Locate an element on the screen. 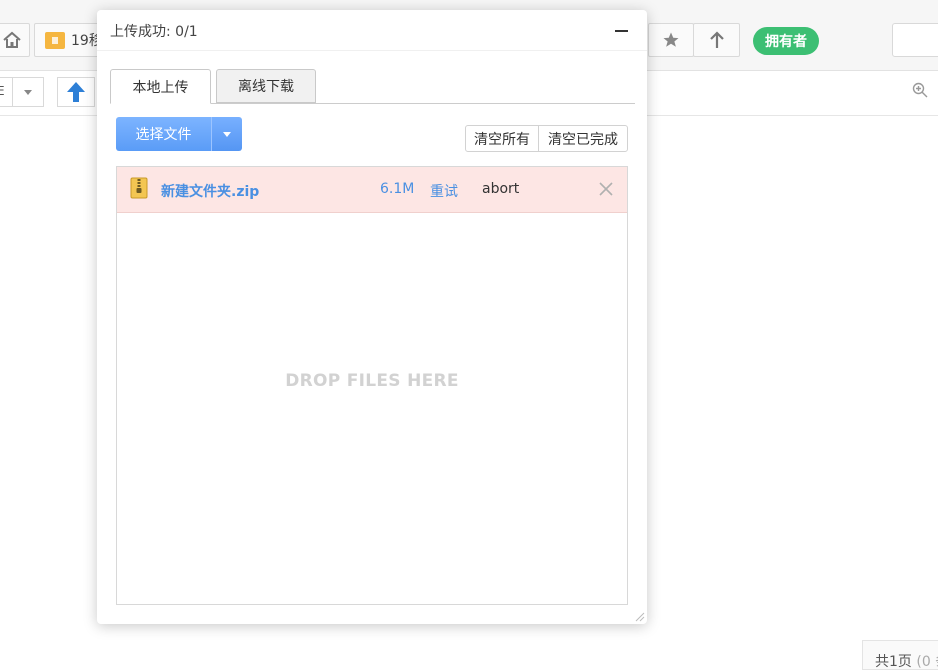 Image resolution: width=938 pixels, height=671 pixels. select-files-dropdown is located at coordinates (226, 134).